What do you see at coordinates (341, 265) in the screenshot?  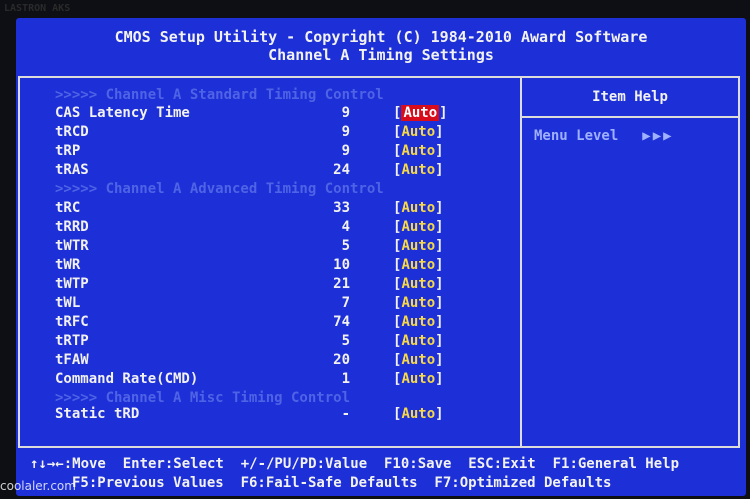 I see `setting-value: 10` at bounding box center [341, 265].